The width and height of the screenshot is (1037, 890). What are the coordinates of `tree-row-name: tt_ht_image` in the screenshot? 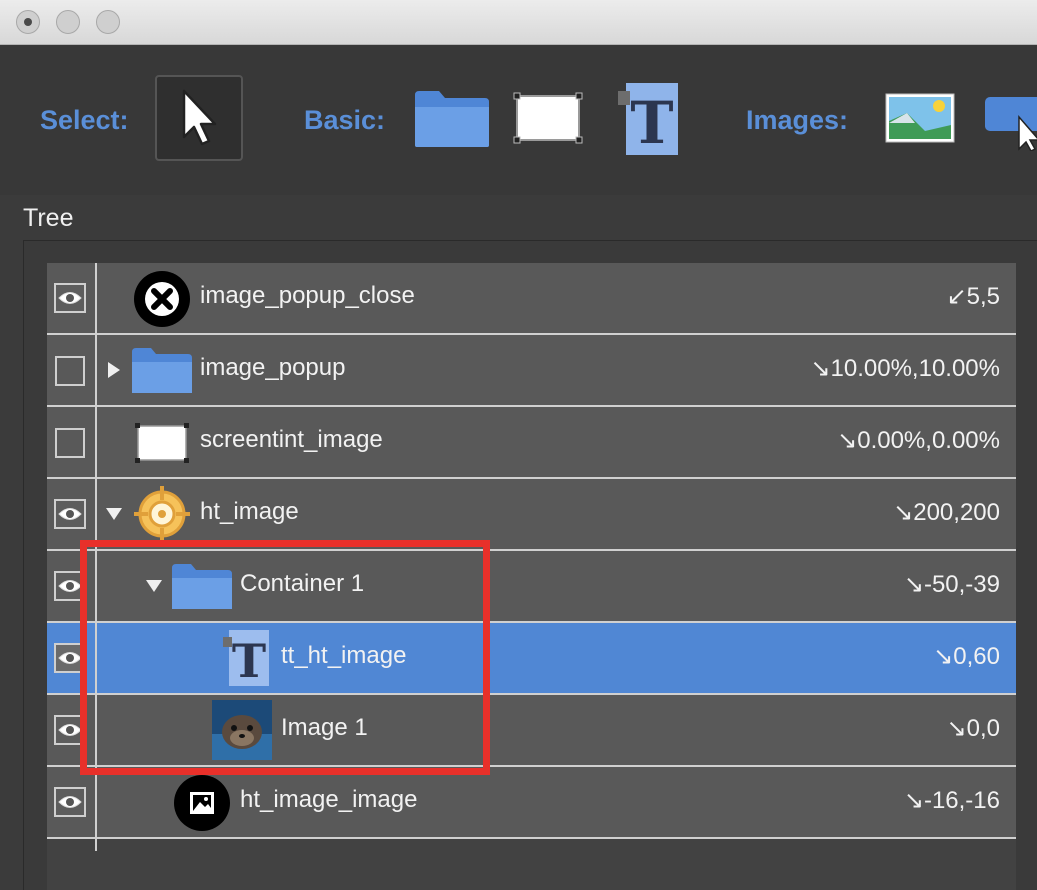 It's located at (344, 655).